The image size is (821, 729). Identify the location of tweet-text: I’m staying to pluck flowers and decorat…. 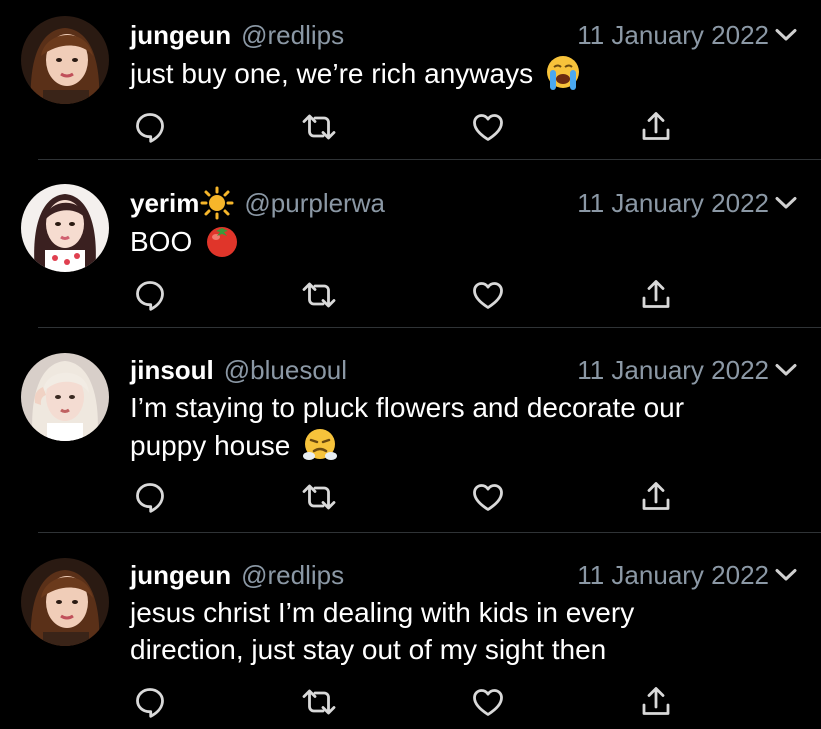
(460, 426).